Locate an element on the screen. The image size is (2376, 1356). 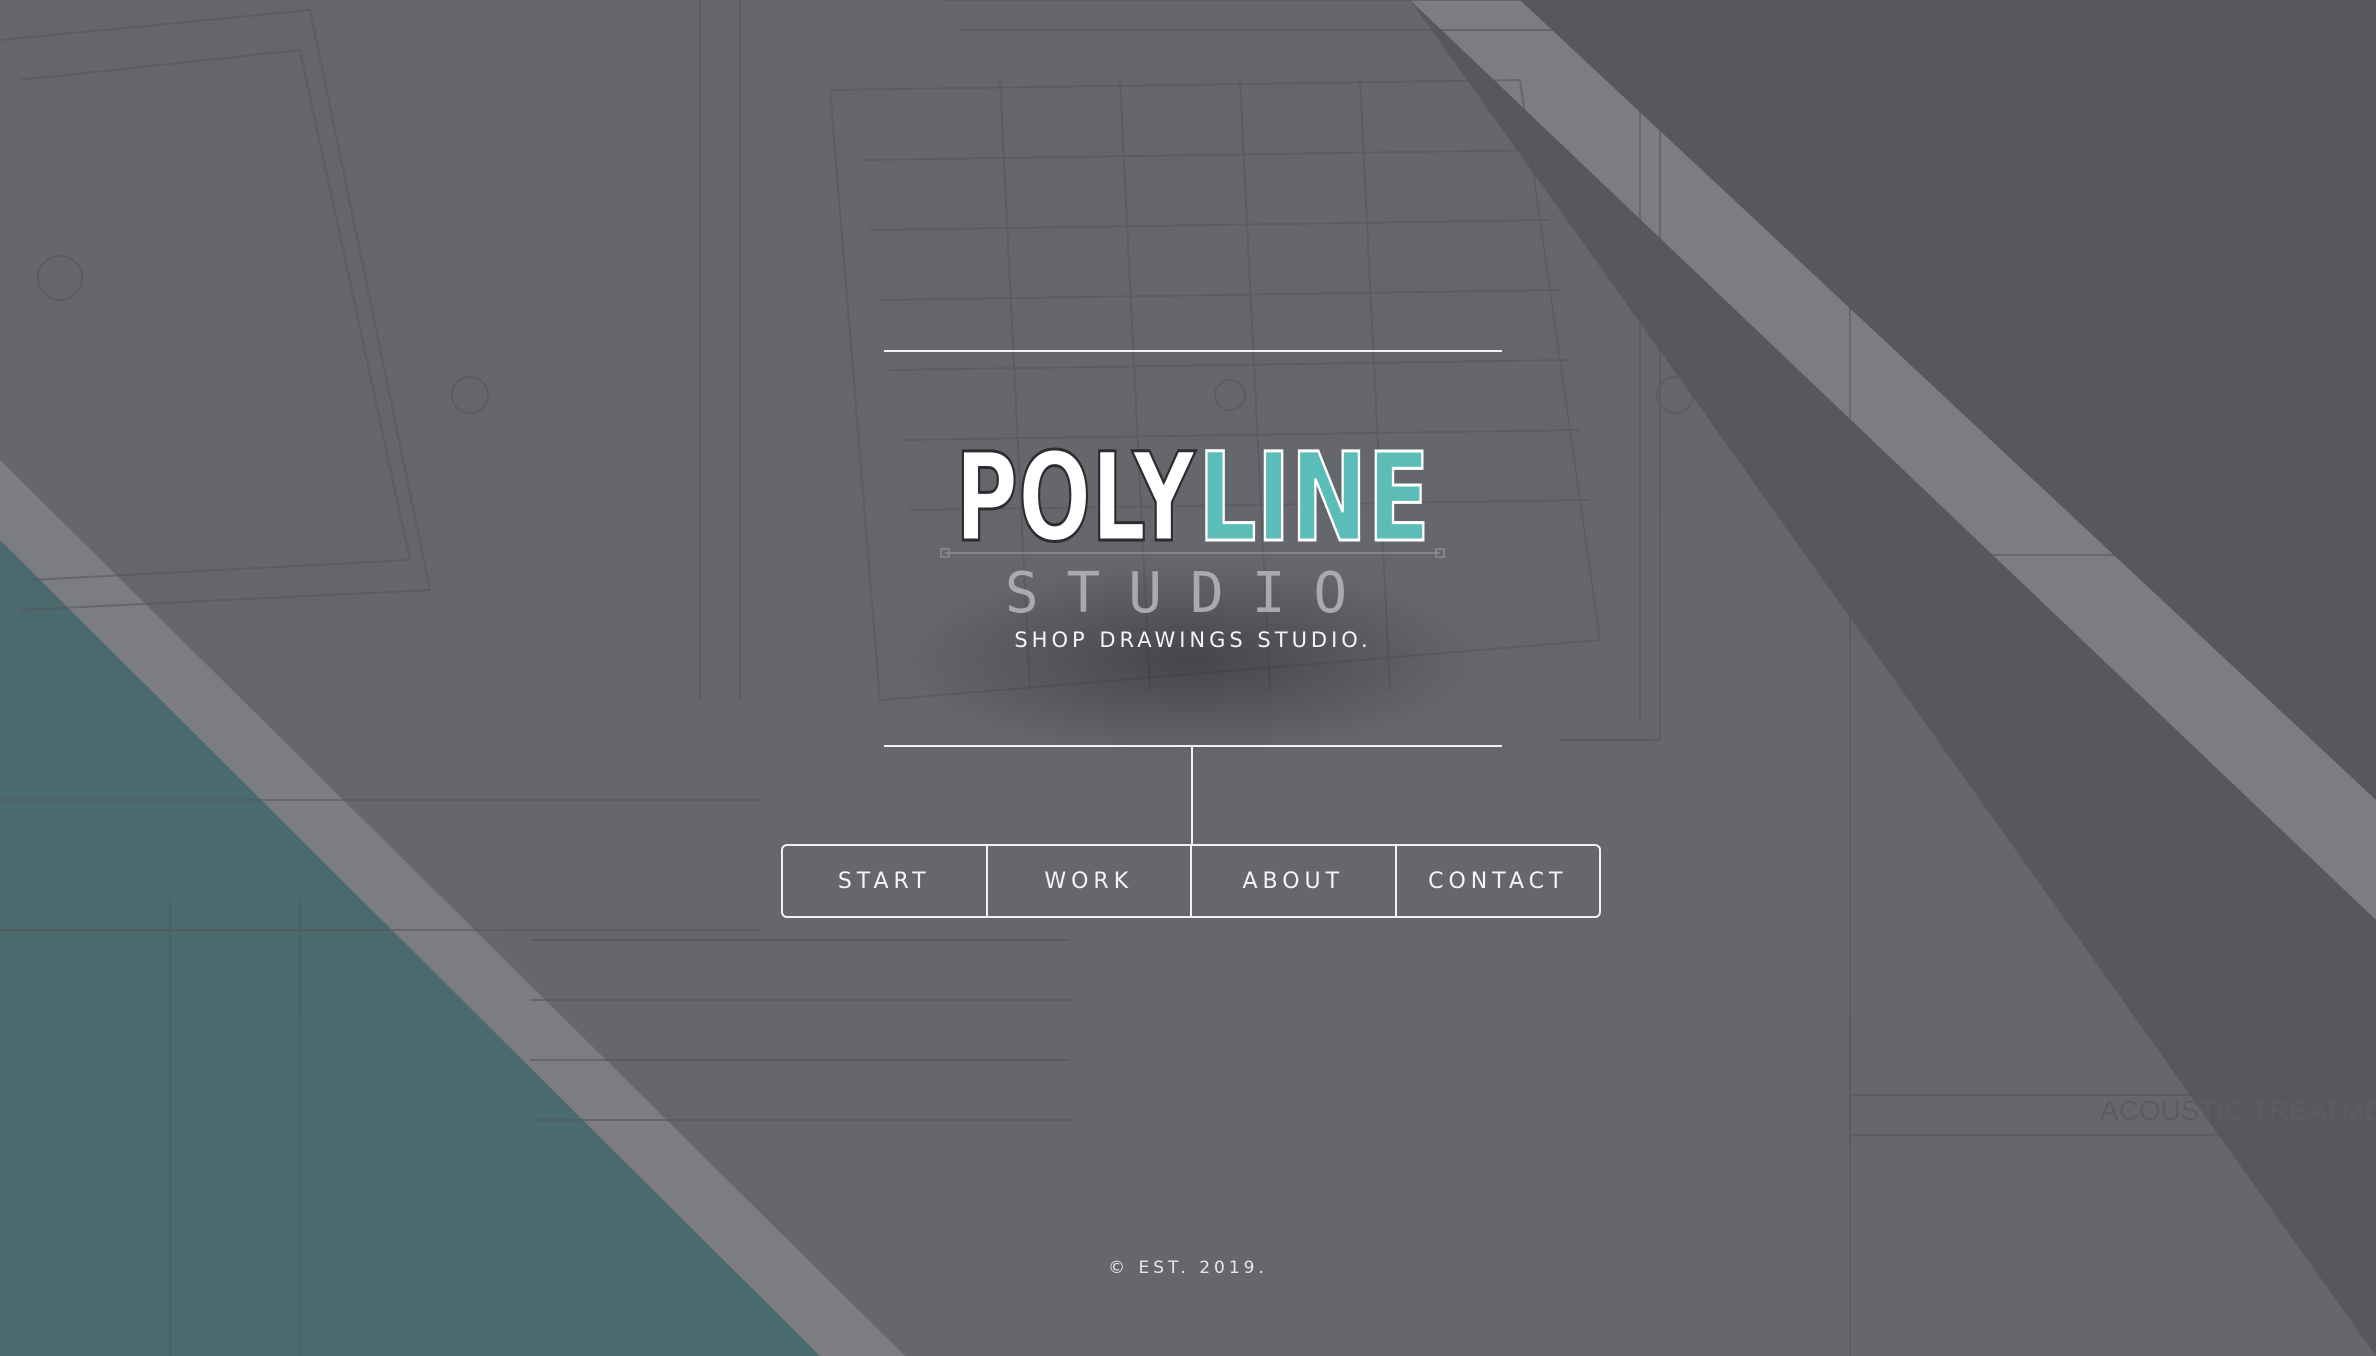
footer-copyright: © EST. 2019. is located at coordinates (1188, 1268).